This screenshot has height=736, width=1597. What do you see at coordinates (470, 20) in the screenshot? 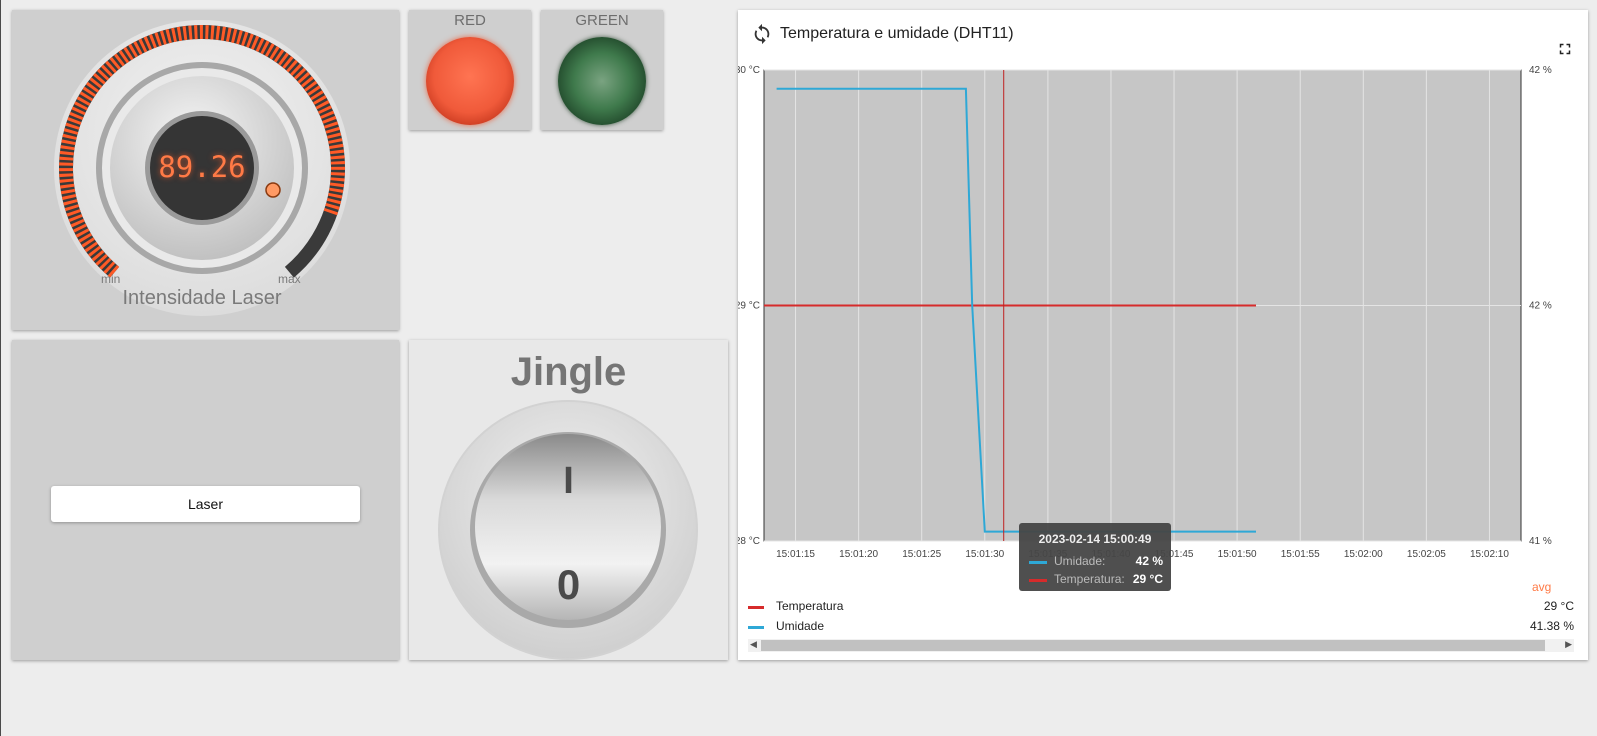
I see `red-led-label: RED` at bounding box center [470, 20].